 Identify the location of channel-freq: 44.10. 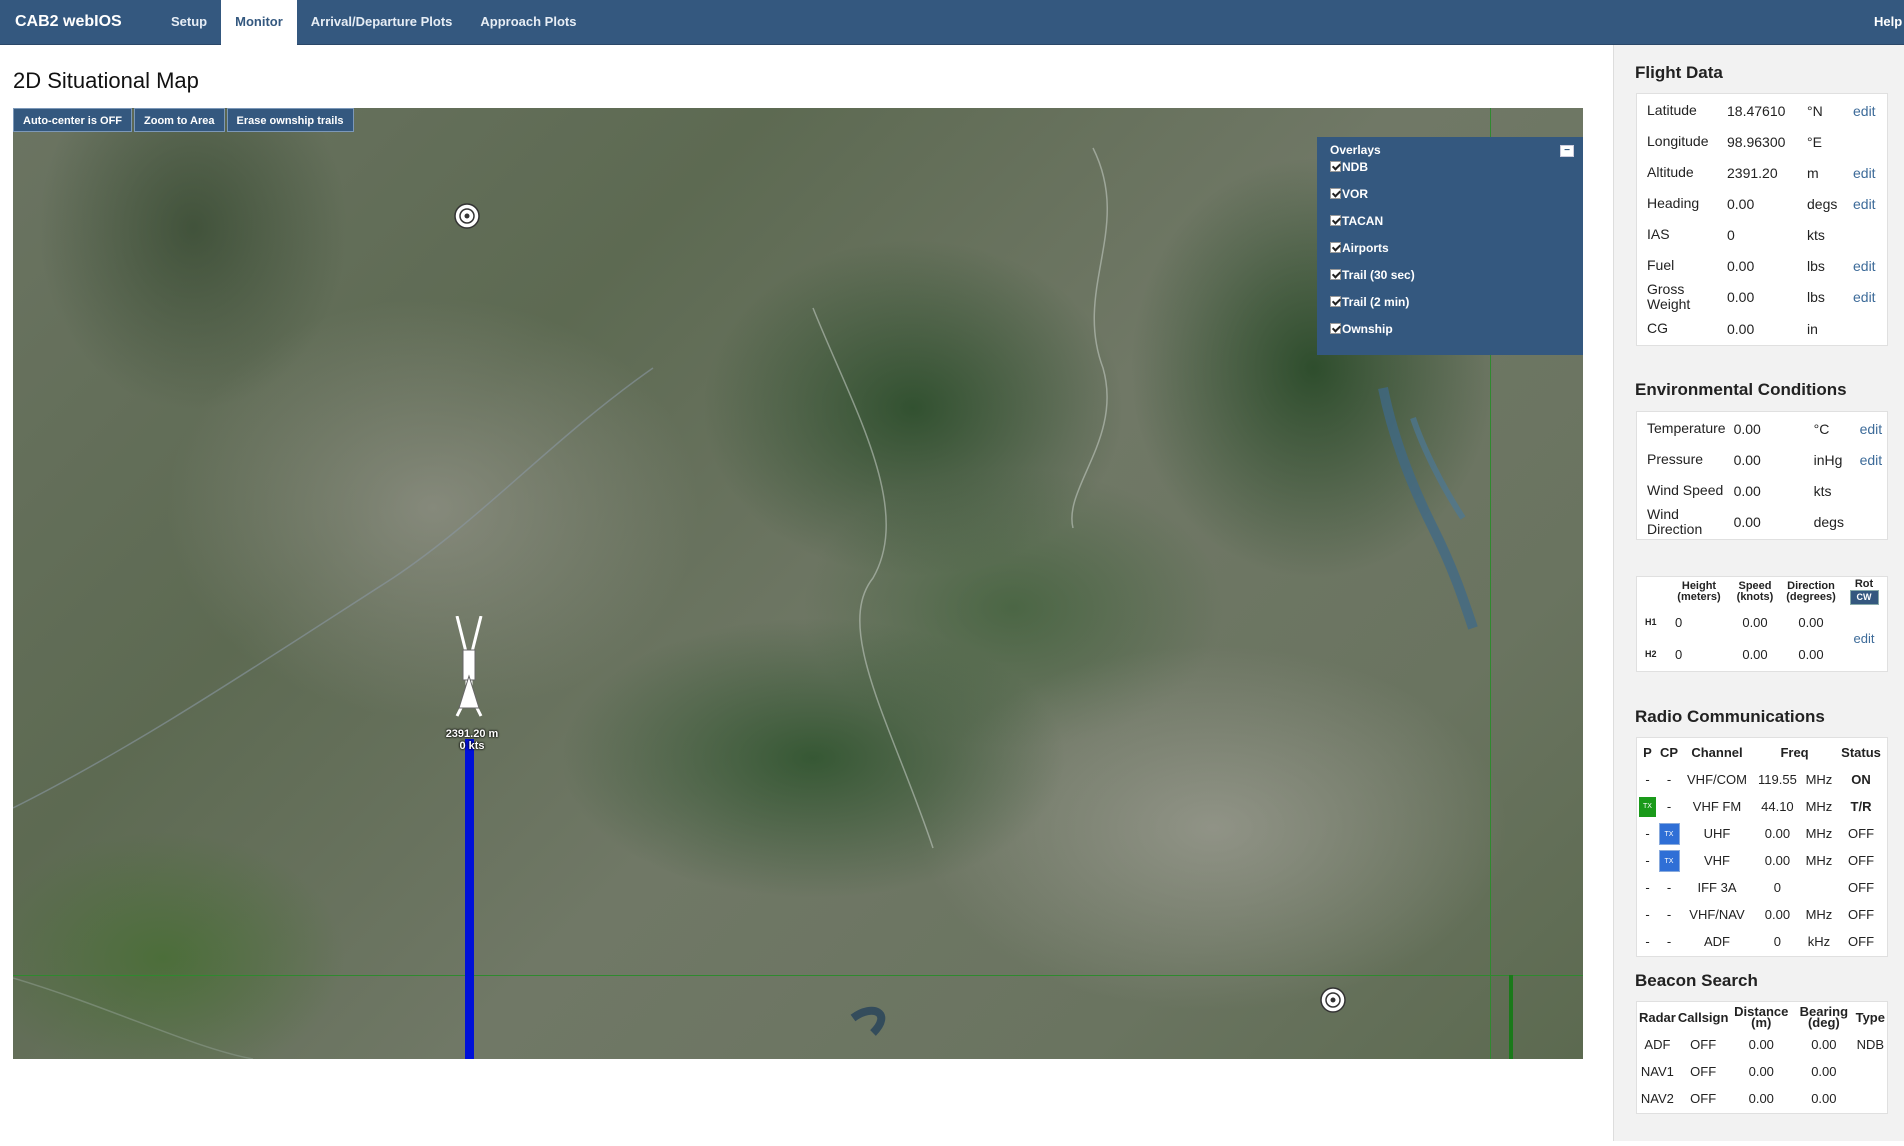
(1777, 806).